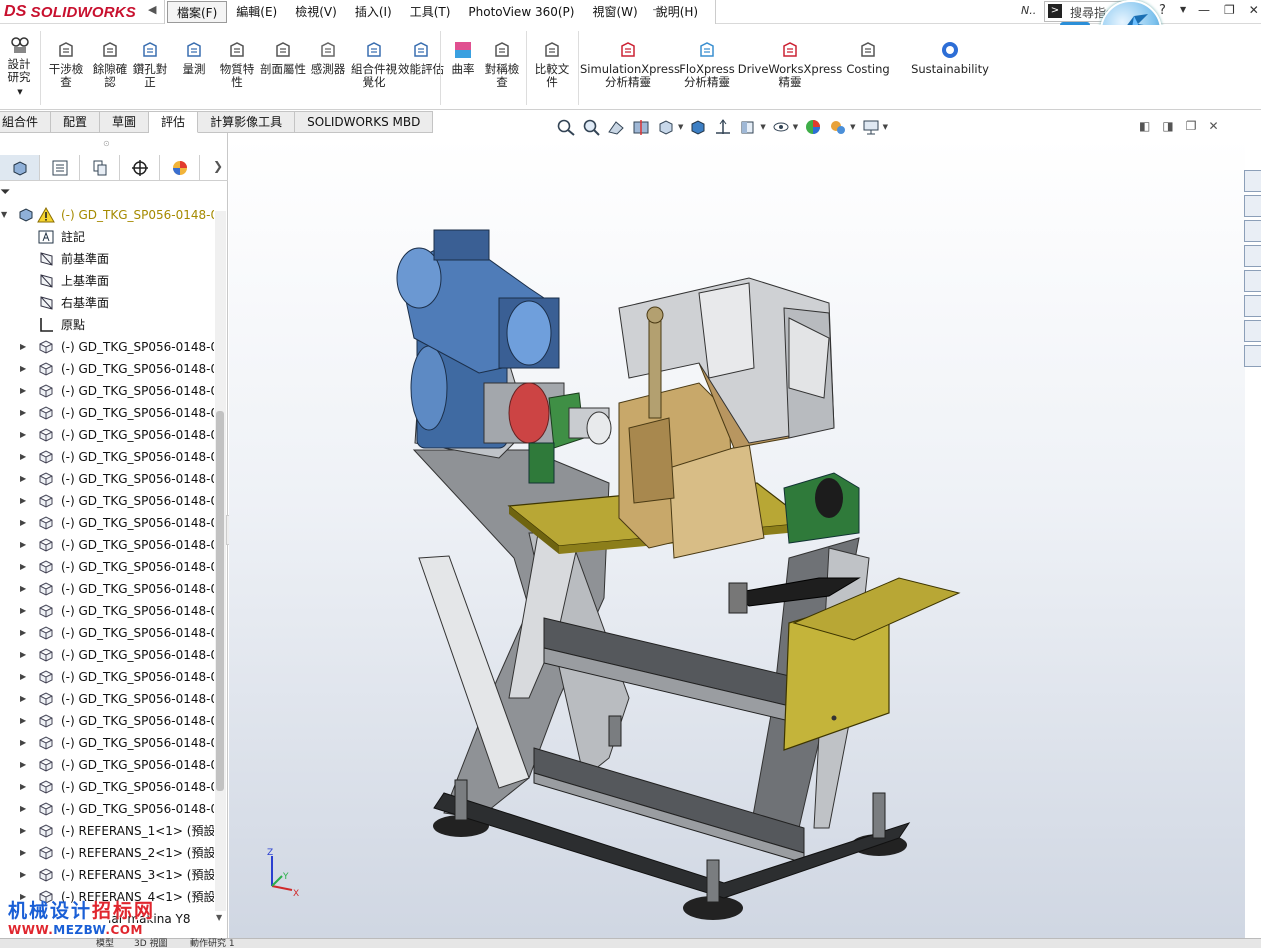 The width and height of the screenshot is (1261, 948). I want to click on tab-feature-manager, so click(20, 167).